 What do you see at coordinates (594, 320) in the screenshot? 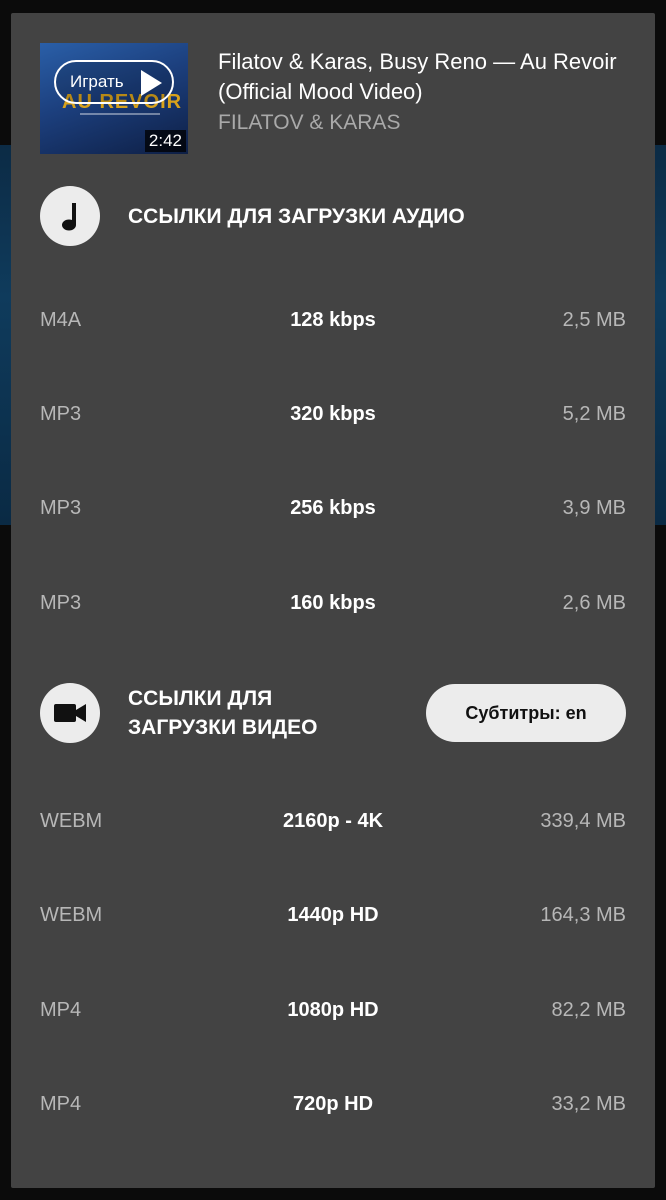
I see `row-size: 2,5 MB` at bounding box center [594, 320].